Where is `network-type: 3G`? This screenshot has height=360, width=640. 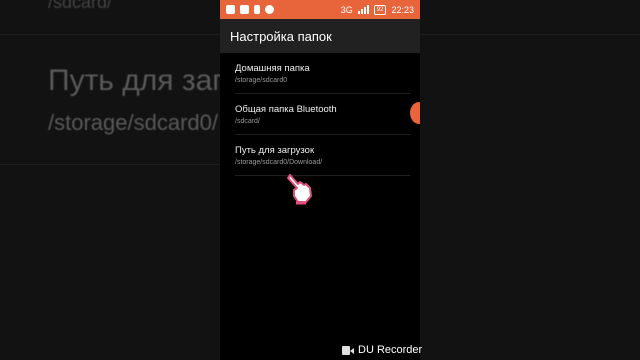
network-type: 3G is located at coordinates (346, 9).